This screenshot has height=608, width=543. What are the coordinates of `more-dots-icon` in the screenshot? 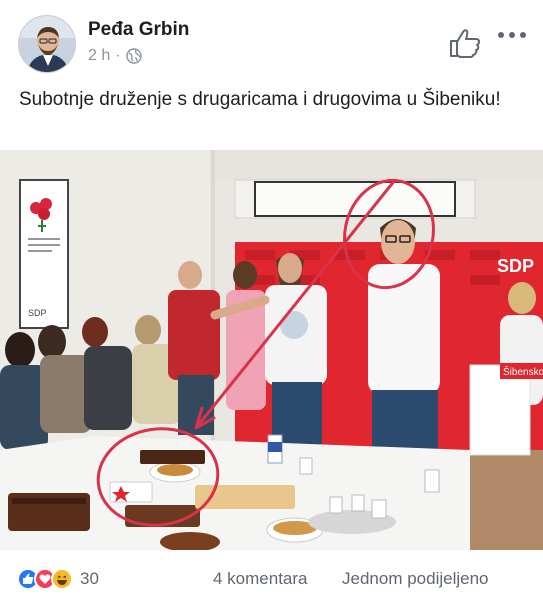 It's located at (512, 35).